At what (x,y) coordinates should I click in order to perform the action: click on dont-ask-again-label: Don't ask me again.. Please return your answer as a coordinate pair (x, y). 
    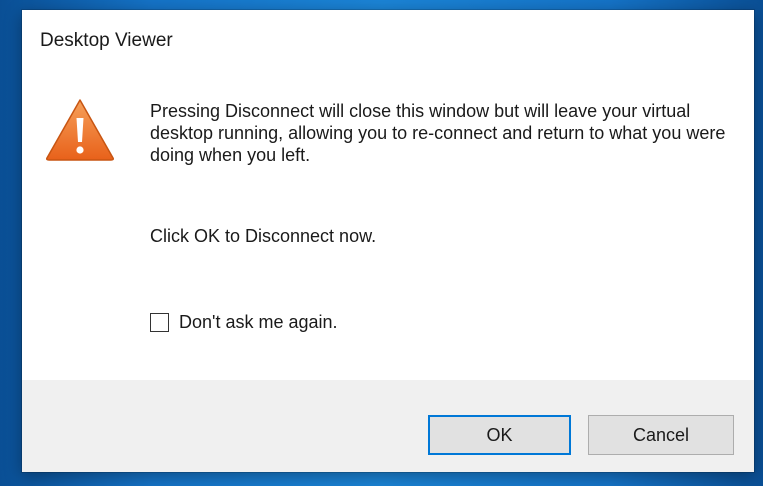
    Looking at the image, I should click on (258, 322).